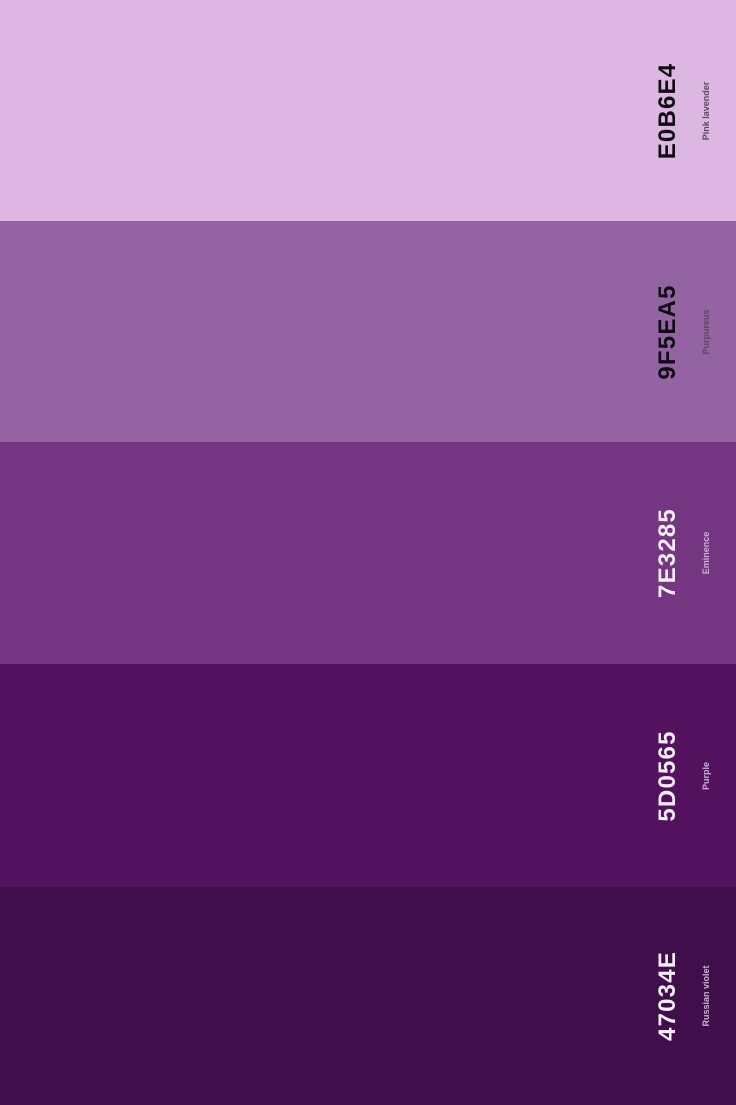  I want to click on color-name: Purpureus, so click(706, 331).